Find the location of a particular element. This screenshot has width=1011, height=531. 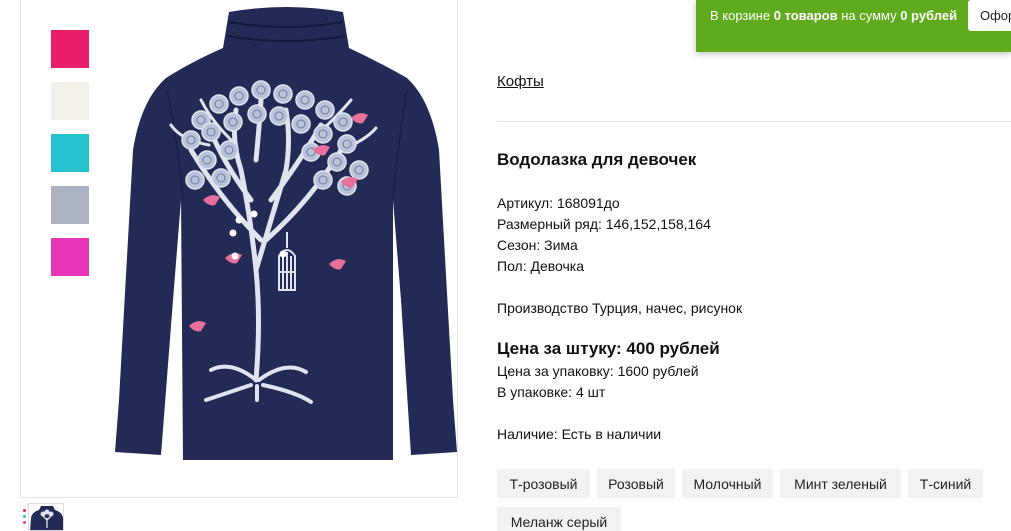

cart-total-sum: 0 рублей is located at coordinates (929, 15).